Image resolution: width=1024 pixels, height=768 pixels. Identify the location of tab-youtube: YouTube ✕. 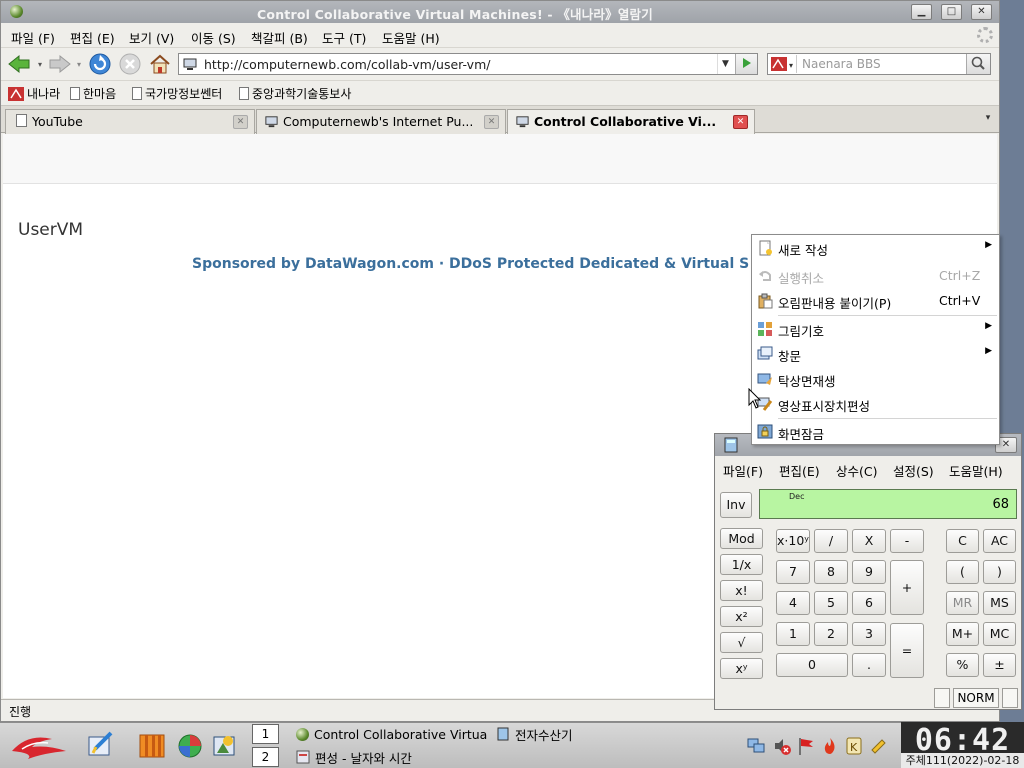
(130, 121).